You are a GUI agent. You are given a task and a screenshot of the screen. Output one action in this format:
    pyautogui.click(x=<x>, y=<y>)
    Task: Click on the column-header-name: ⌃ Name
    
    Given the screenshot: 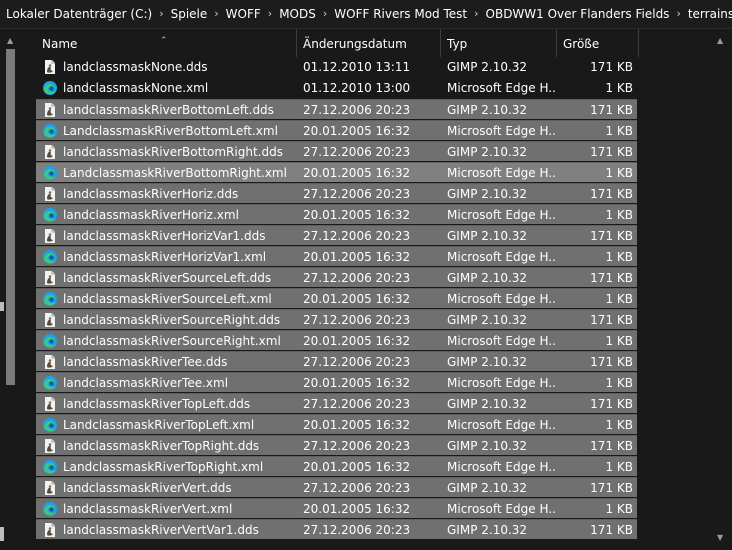 What is the action you would take?
    pyautogui.click(x=166, y=43)
    